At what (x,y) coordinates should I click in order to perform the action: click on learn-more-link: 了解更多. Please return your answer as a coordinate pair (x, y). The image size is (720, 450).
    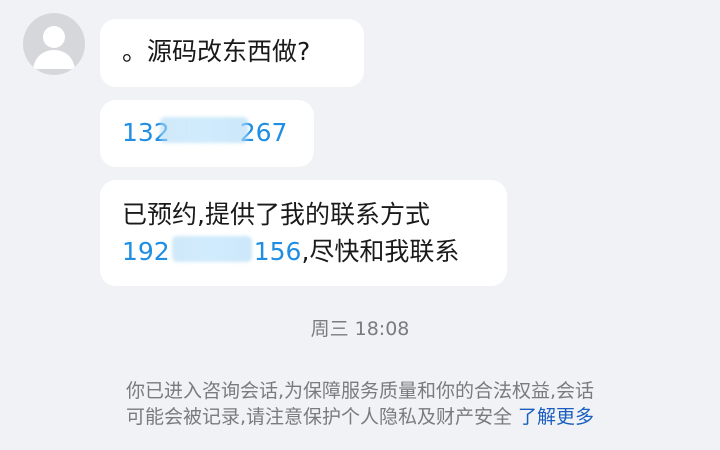
    Looking at the image, I should click on (556, 417).